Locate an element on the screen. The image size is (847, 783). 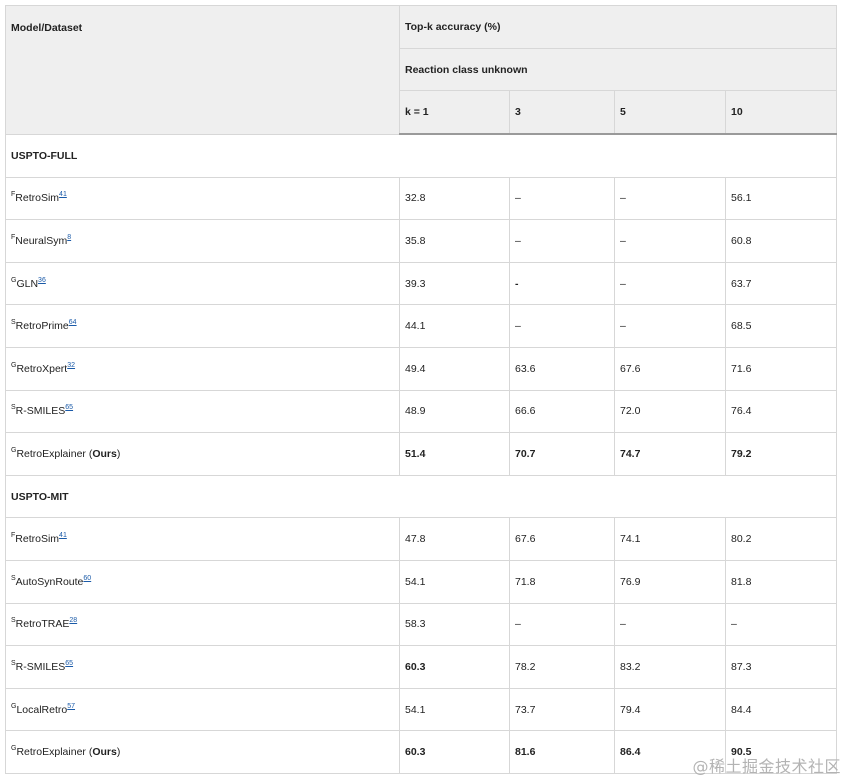
section-title: USPTO-MIT is located at coordinates (421, 496).